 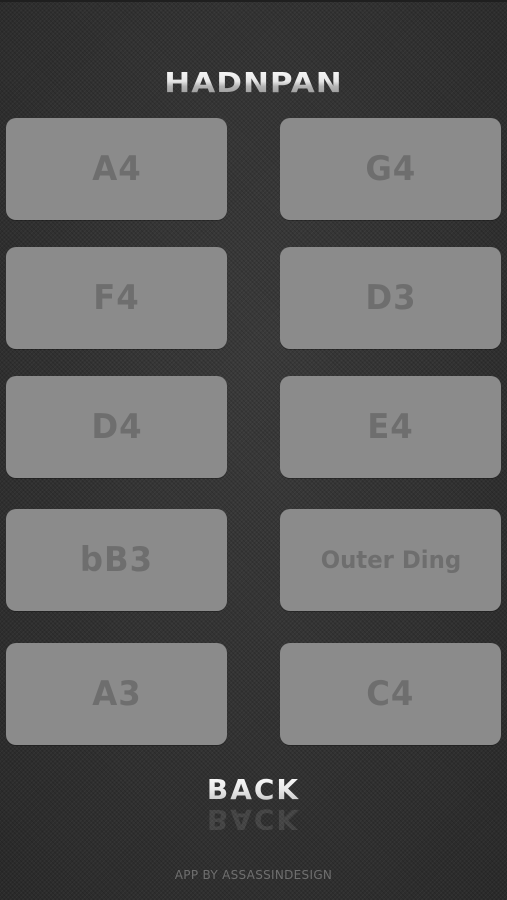 I want to click on pad-button-f4: F4, so click(x=116, y=298).